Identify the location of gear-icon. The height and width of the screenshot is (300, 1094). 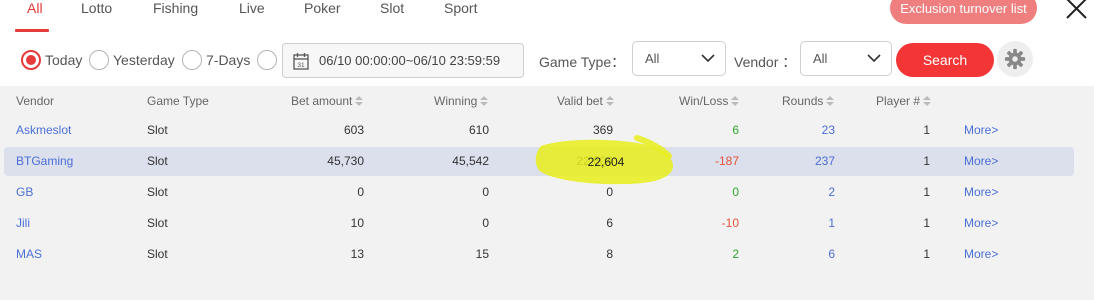
(1015, 59).